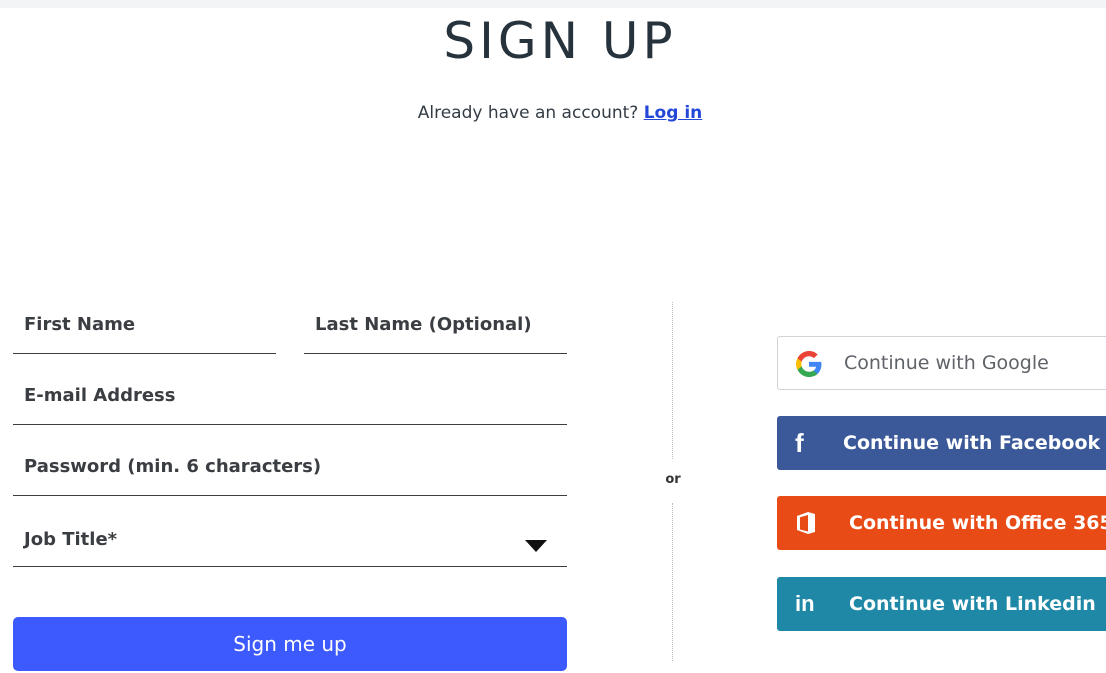 The height and width of the screenshot is (673, 1106). What do you see at coordinates (977, 523) in the screenshot?
I see `office-button-label: Continue with Office 365` at bounding box center [977, 523].